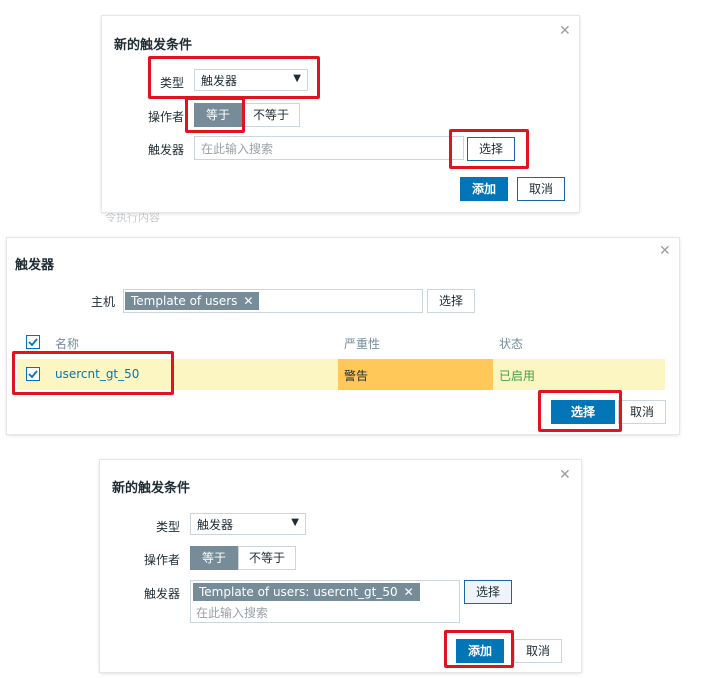 The image size is (715, 678). What do you see at coordinates (102, 302) in the screenshot?
I see `host-label: 主机` at bounding box center [102, 302].